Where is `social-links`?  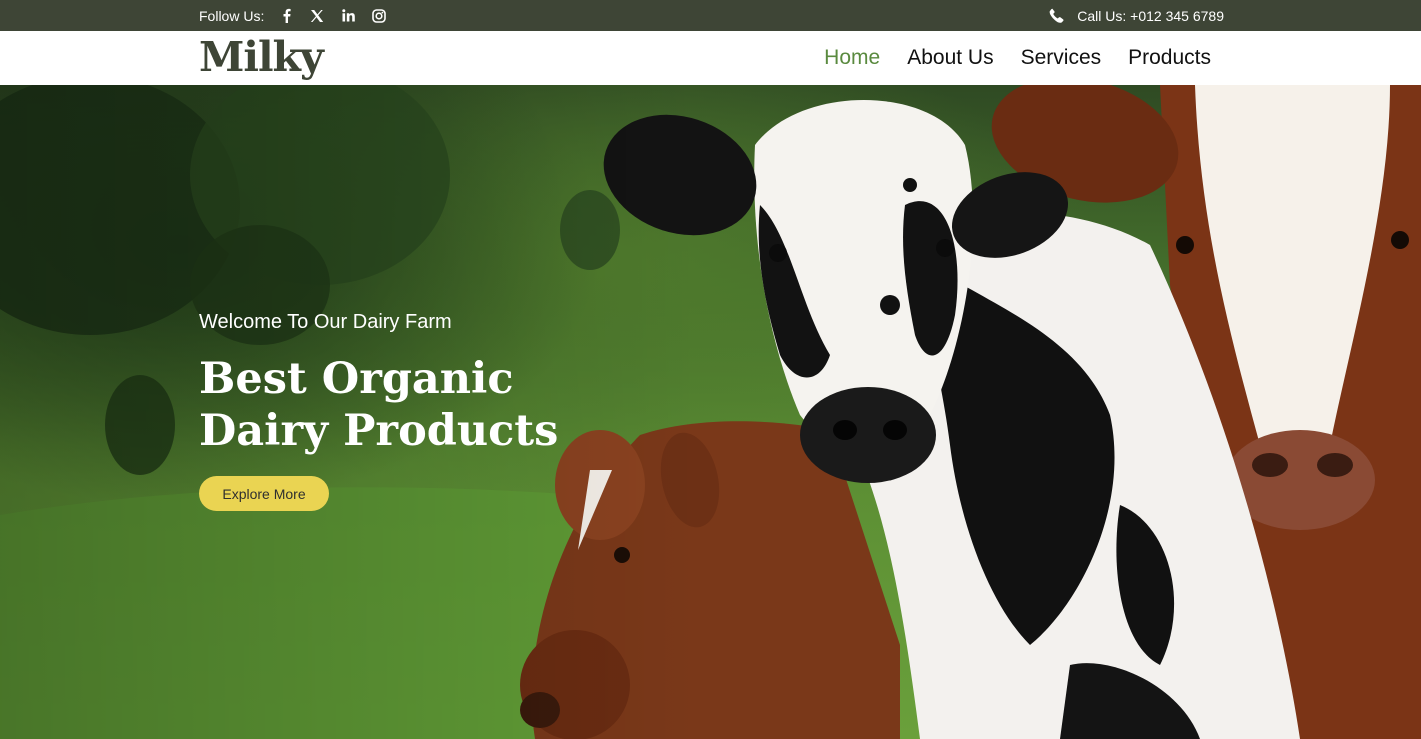
social-links is located at coordinates (329, 16).